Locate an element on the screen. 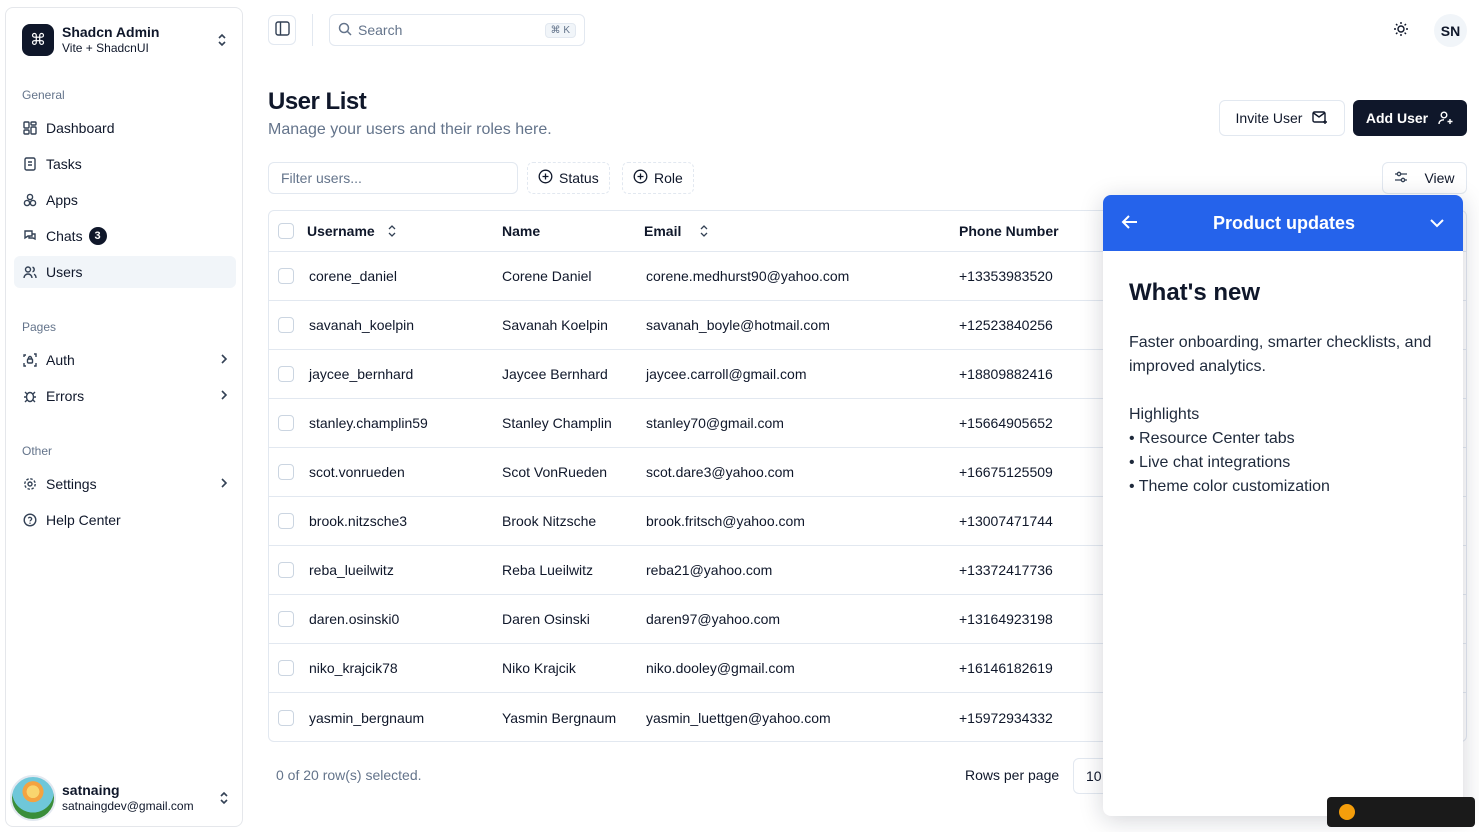 This screenshot has height=832, width=1479. bug-icon is located at coordinates (30, 396).